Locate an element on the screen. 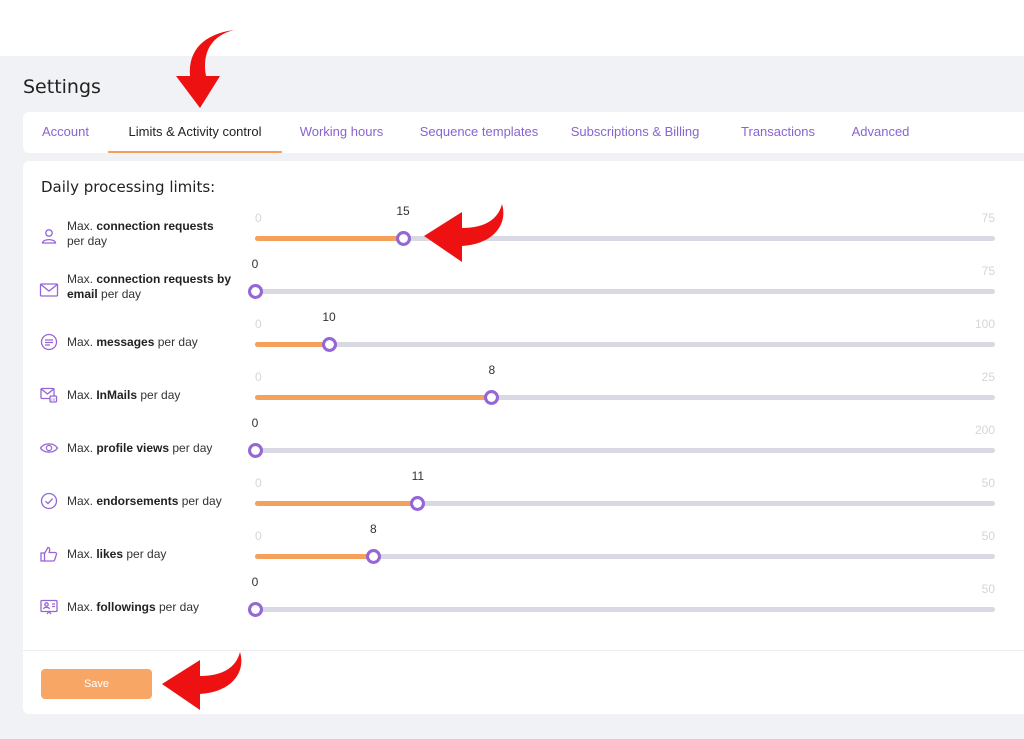 The width and height of the screenshot is (1024, 739). limit-row: in Max. InMails per day 0 25 8 is located at coordinates (523, 395).